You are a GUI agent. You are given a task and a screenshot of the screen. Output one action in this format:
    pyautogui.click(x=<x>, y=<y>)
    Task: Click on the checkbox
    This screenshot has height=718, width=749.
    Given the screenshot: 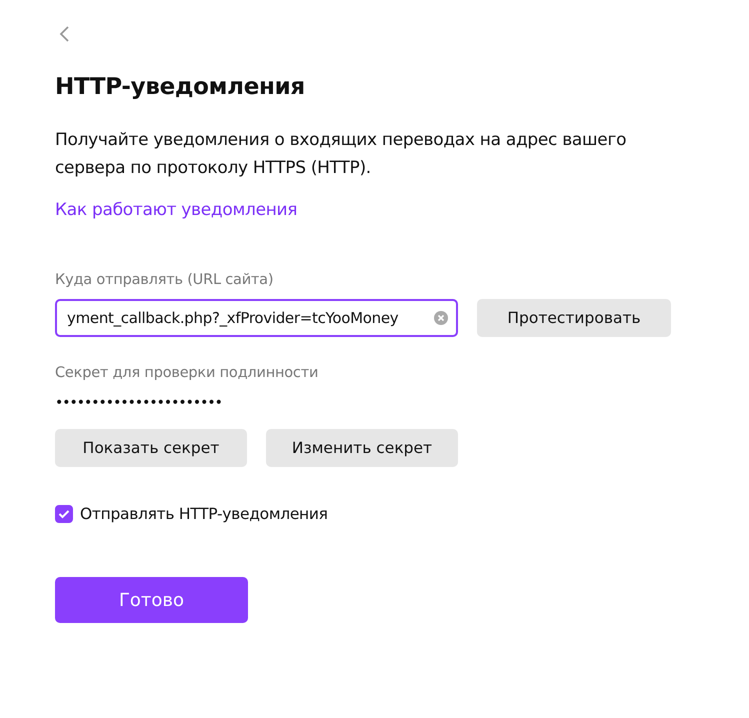 What is the action you would take?
    pyautogui.click(x=64, y=514)
    